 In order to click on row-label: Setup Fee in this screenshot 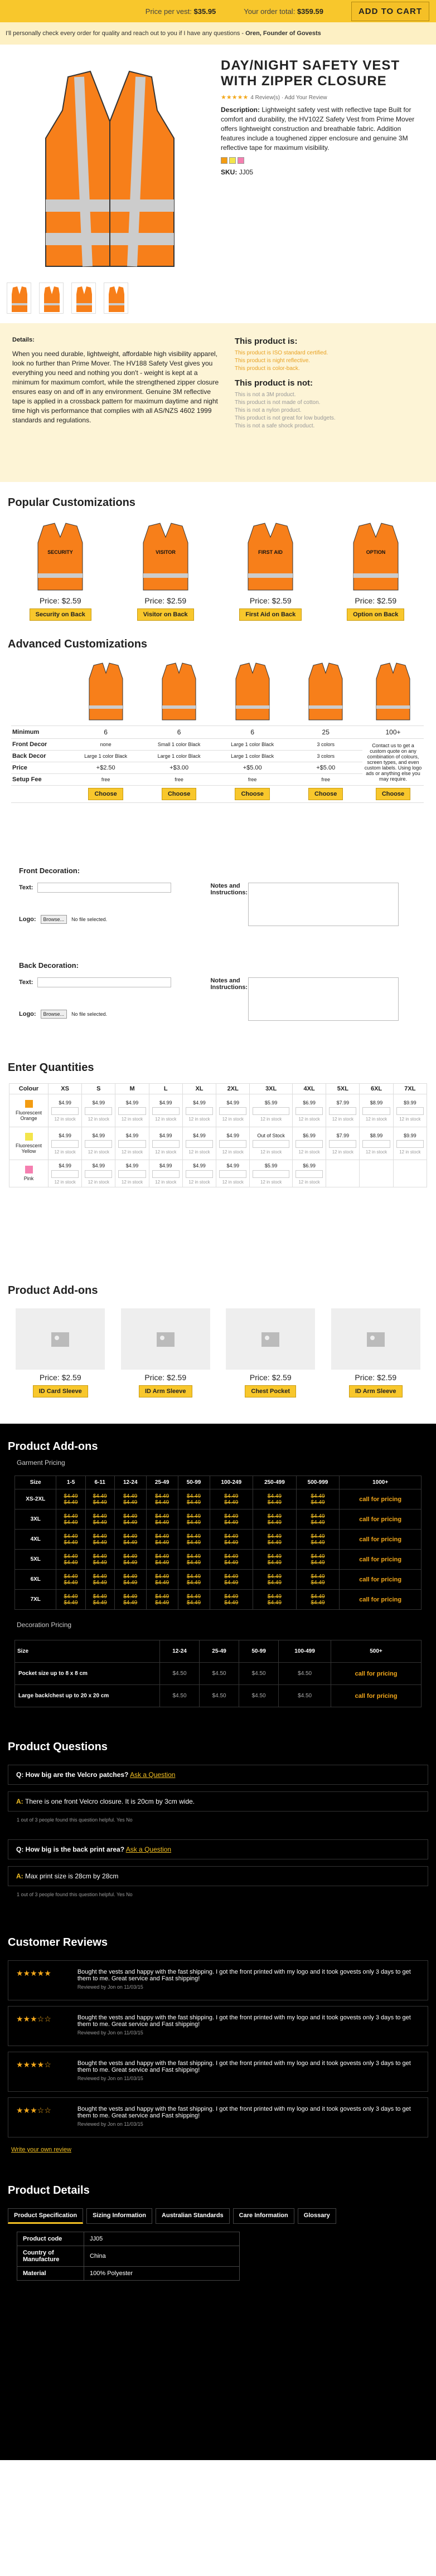, I will do `click(40, 779)`.